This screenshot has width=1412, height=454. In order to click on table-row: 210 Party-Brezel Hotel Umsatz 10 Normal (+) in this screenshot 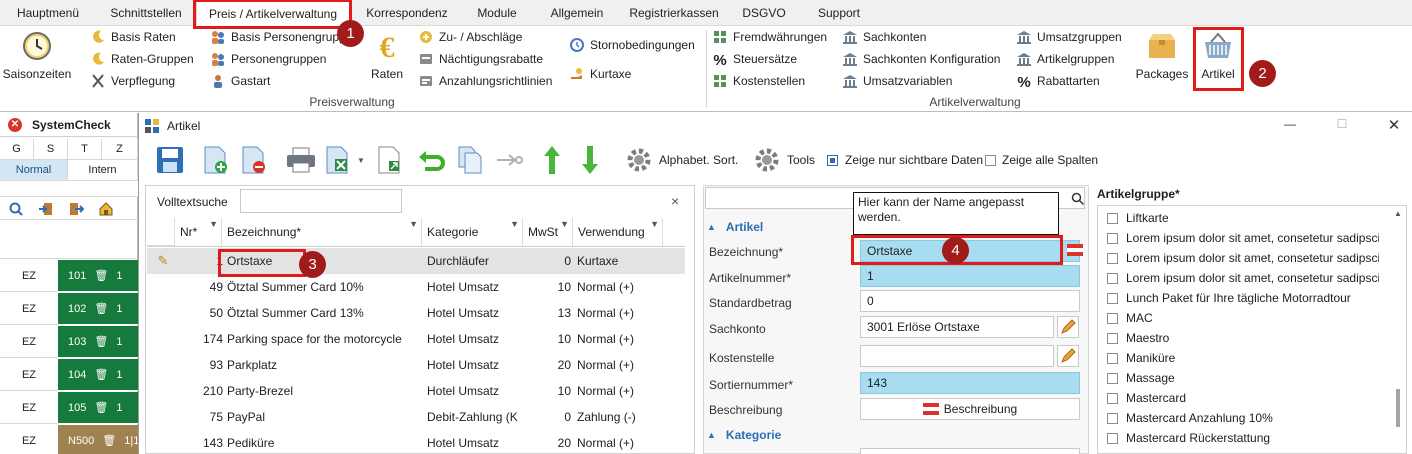, I will do `click(416, 391)`.